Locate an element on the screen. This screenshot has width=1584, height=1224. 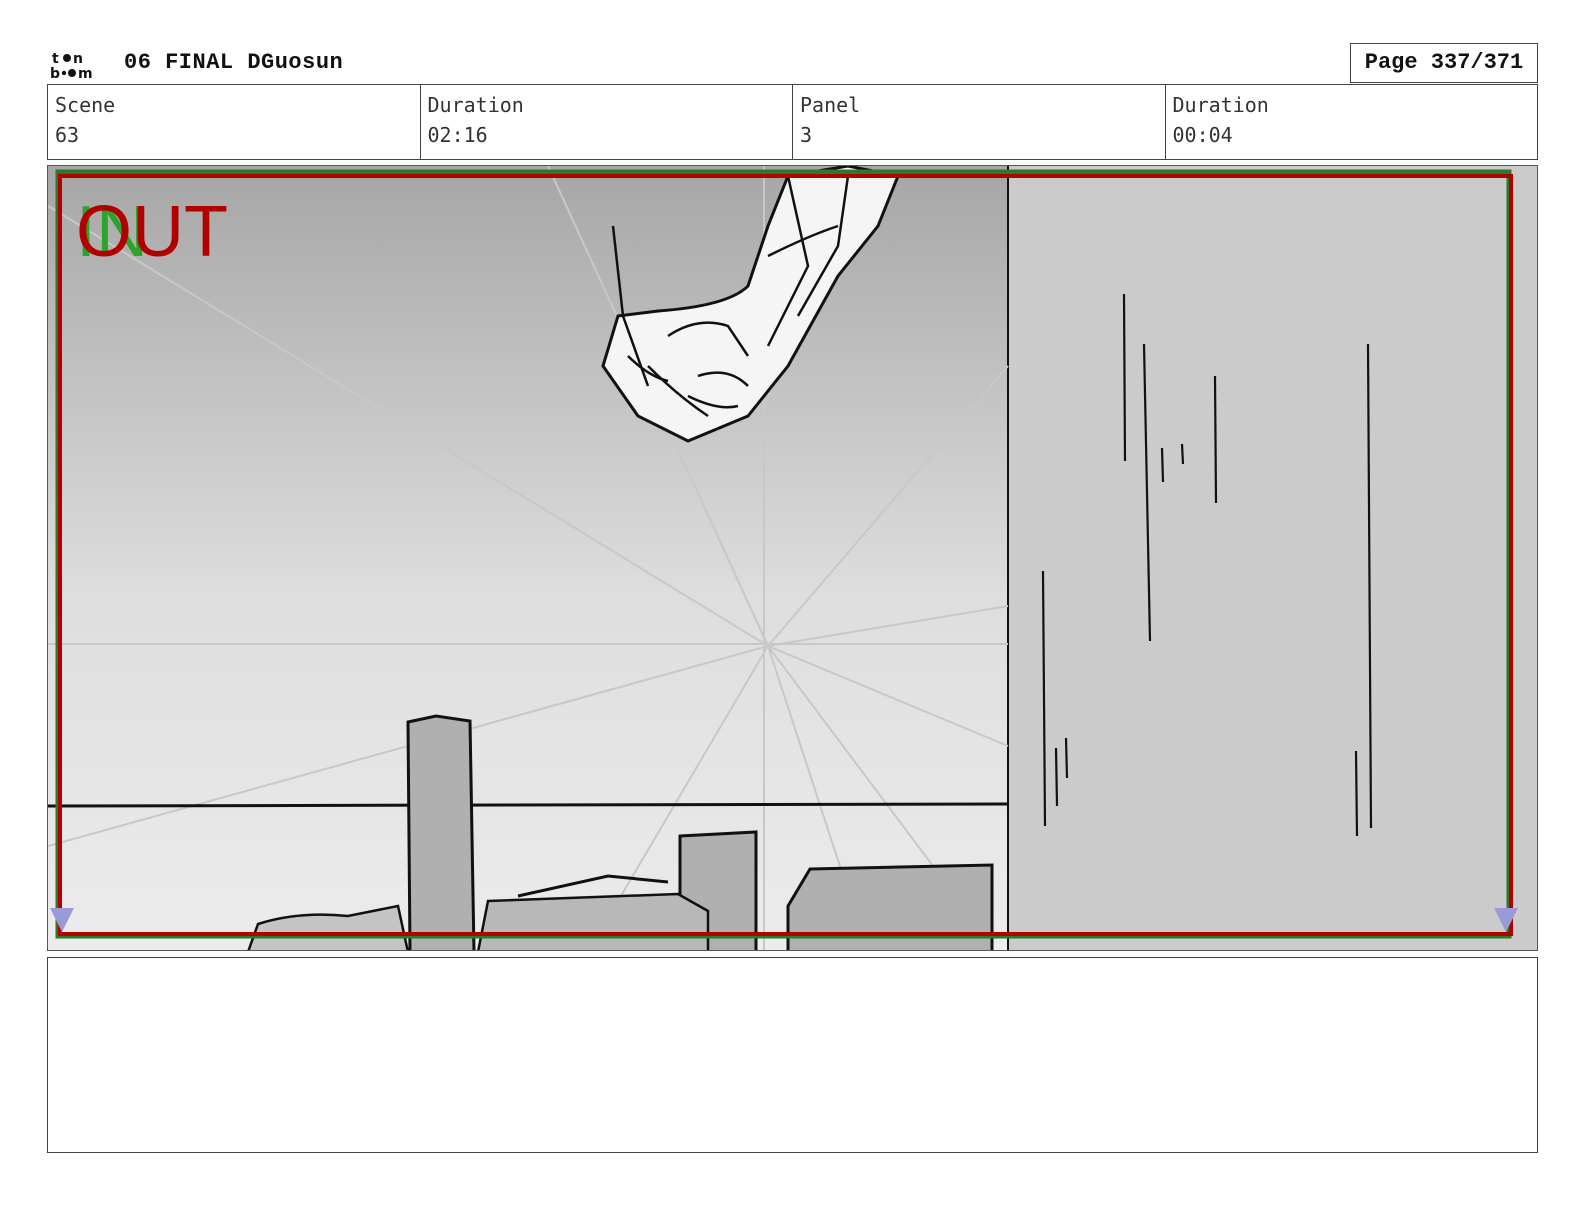
document-title: 06 FINAL DGuosun is located at coordinates (234, 62).